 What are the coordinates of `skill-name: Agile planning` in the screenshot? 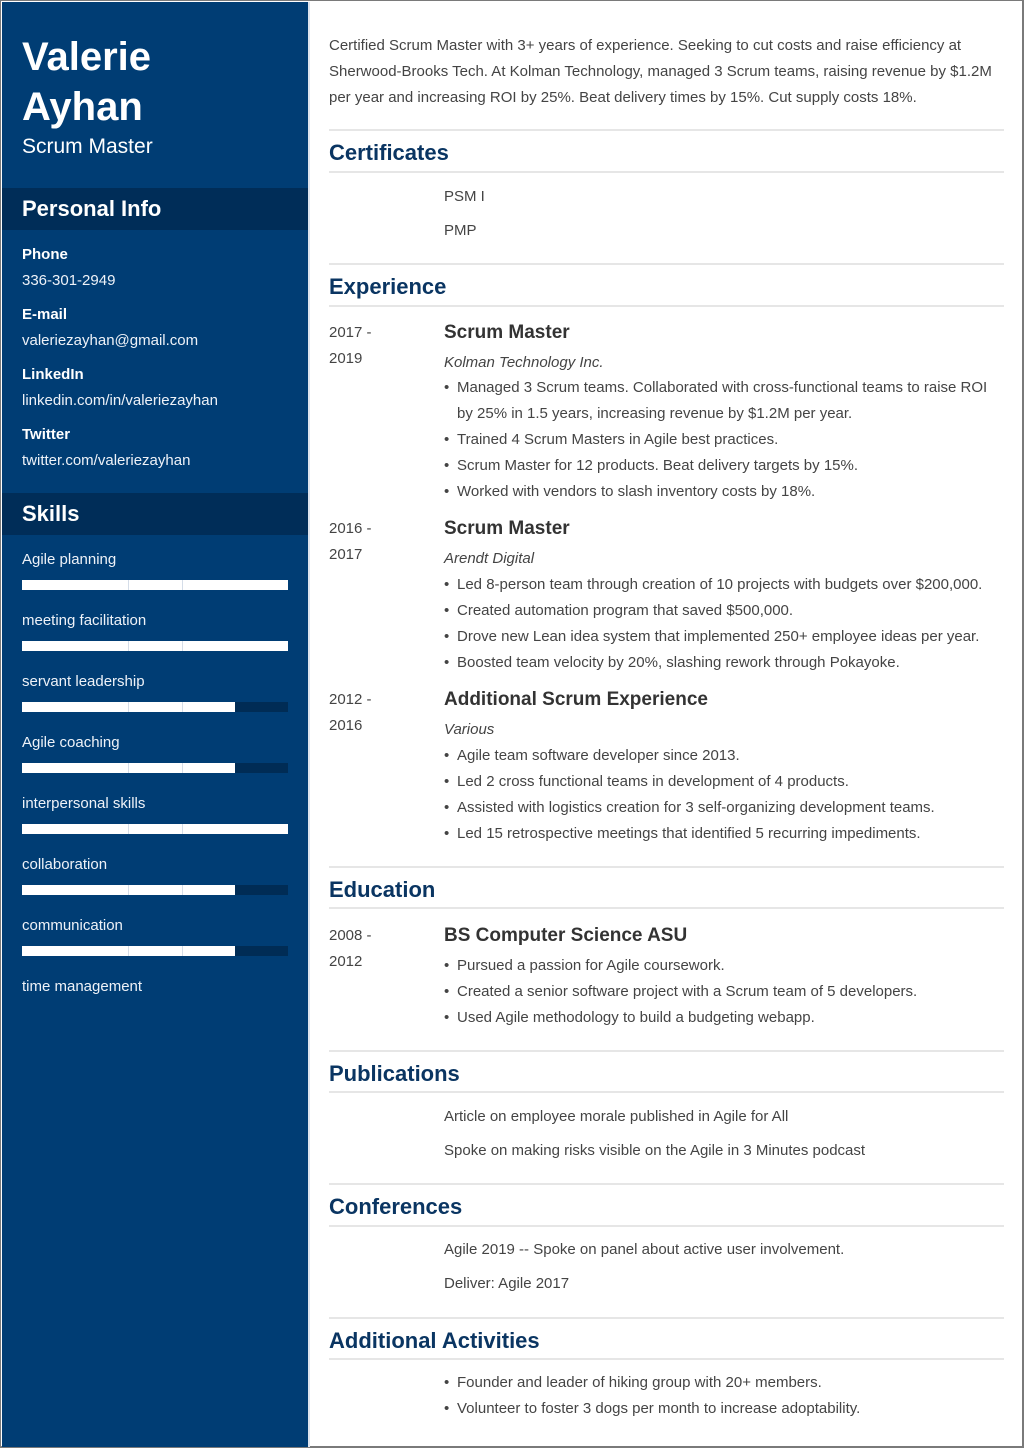 It's located at (69, 559).